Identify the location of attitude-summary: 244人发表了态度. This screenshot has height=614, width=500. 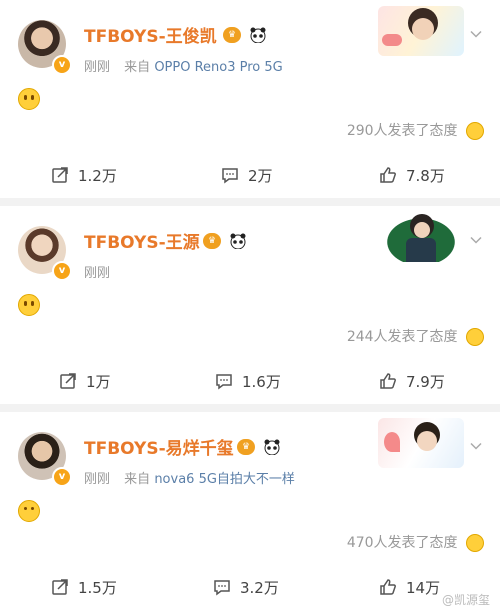
(415, 336).